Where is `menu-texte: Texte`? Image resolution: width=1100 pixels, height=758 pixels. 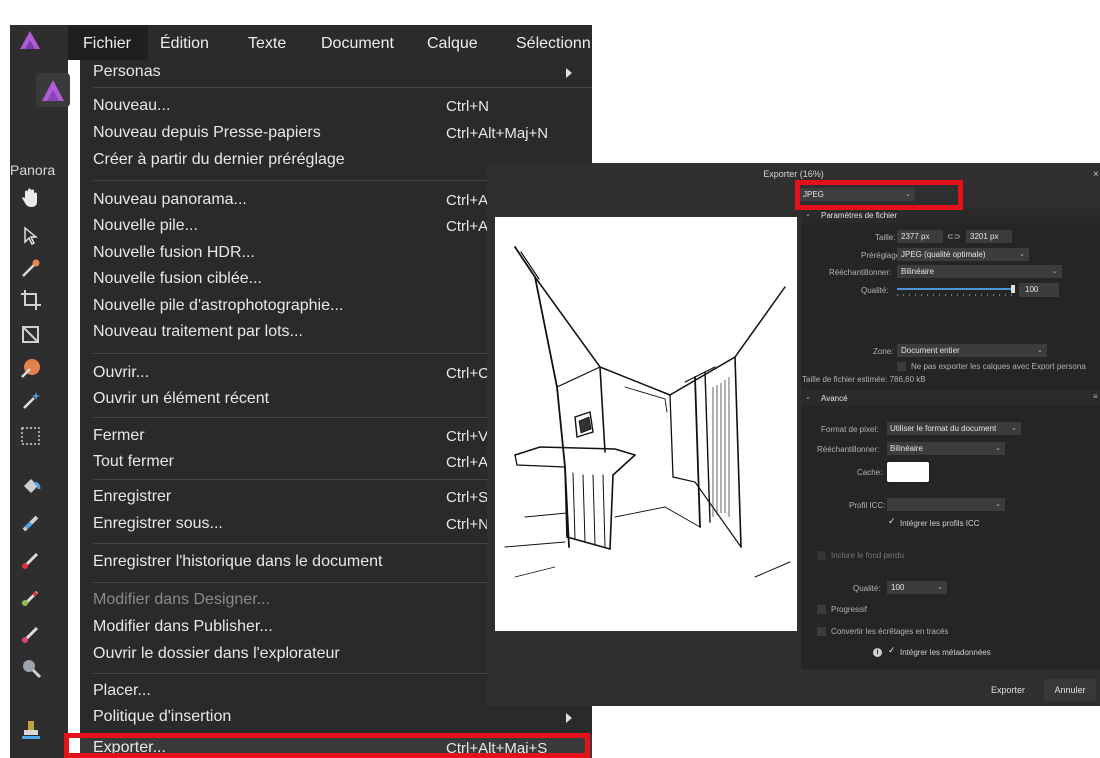 menu-texte: Texte is located at coordinates (267, 44).